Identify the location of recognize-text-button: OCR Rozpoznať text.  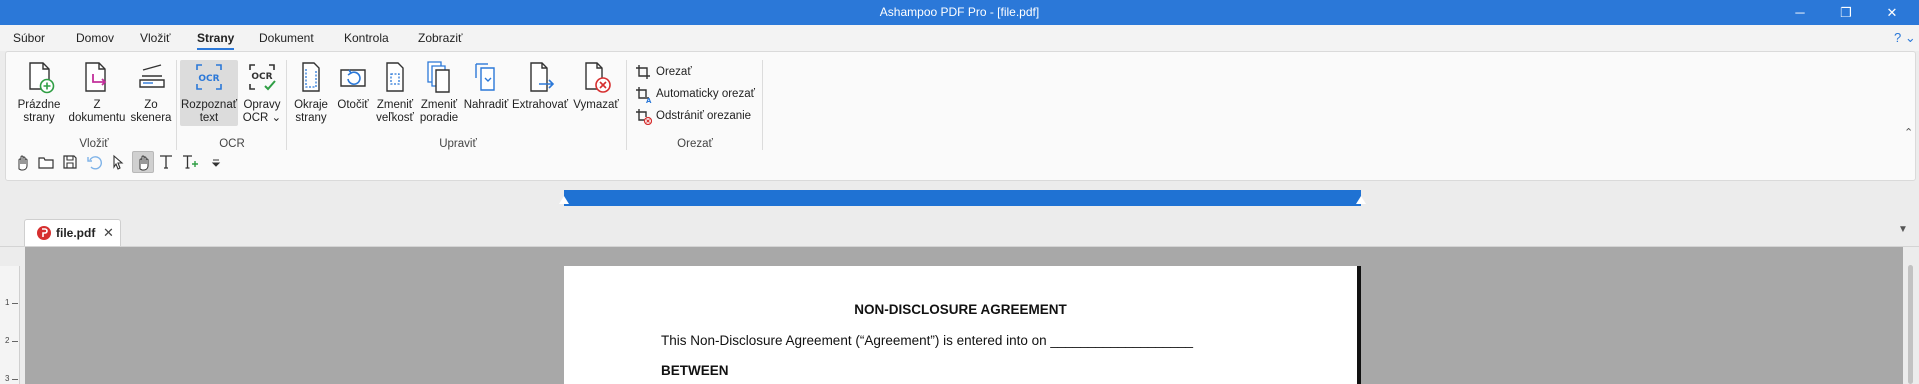
(209, 93).